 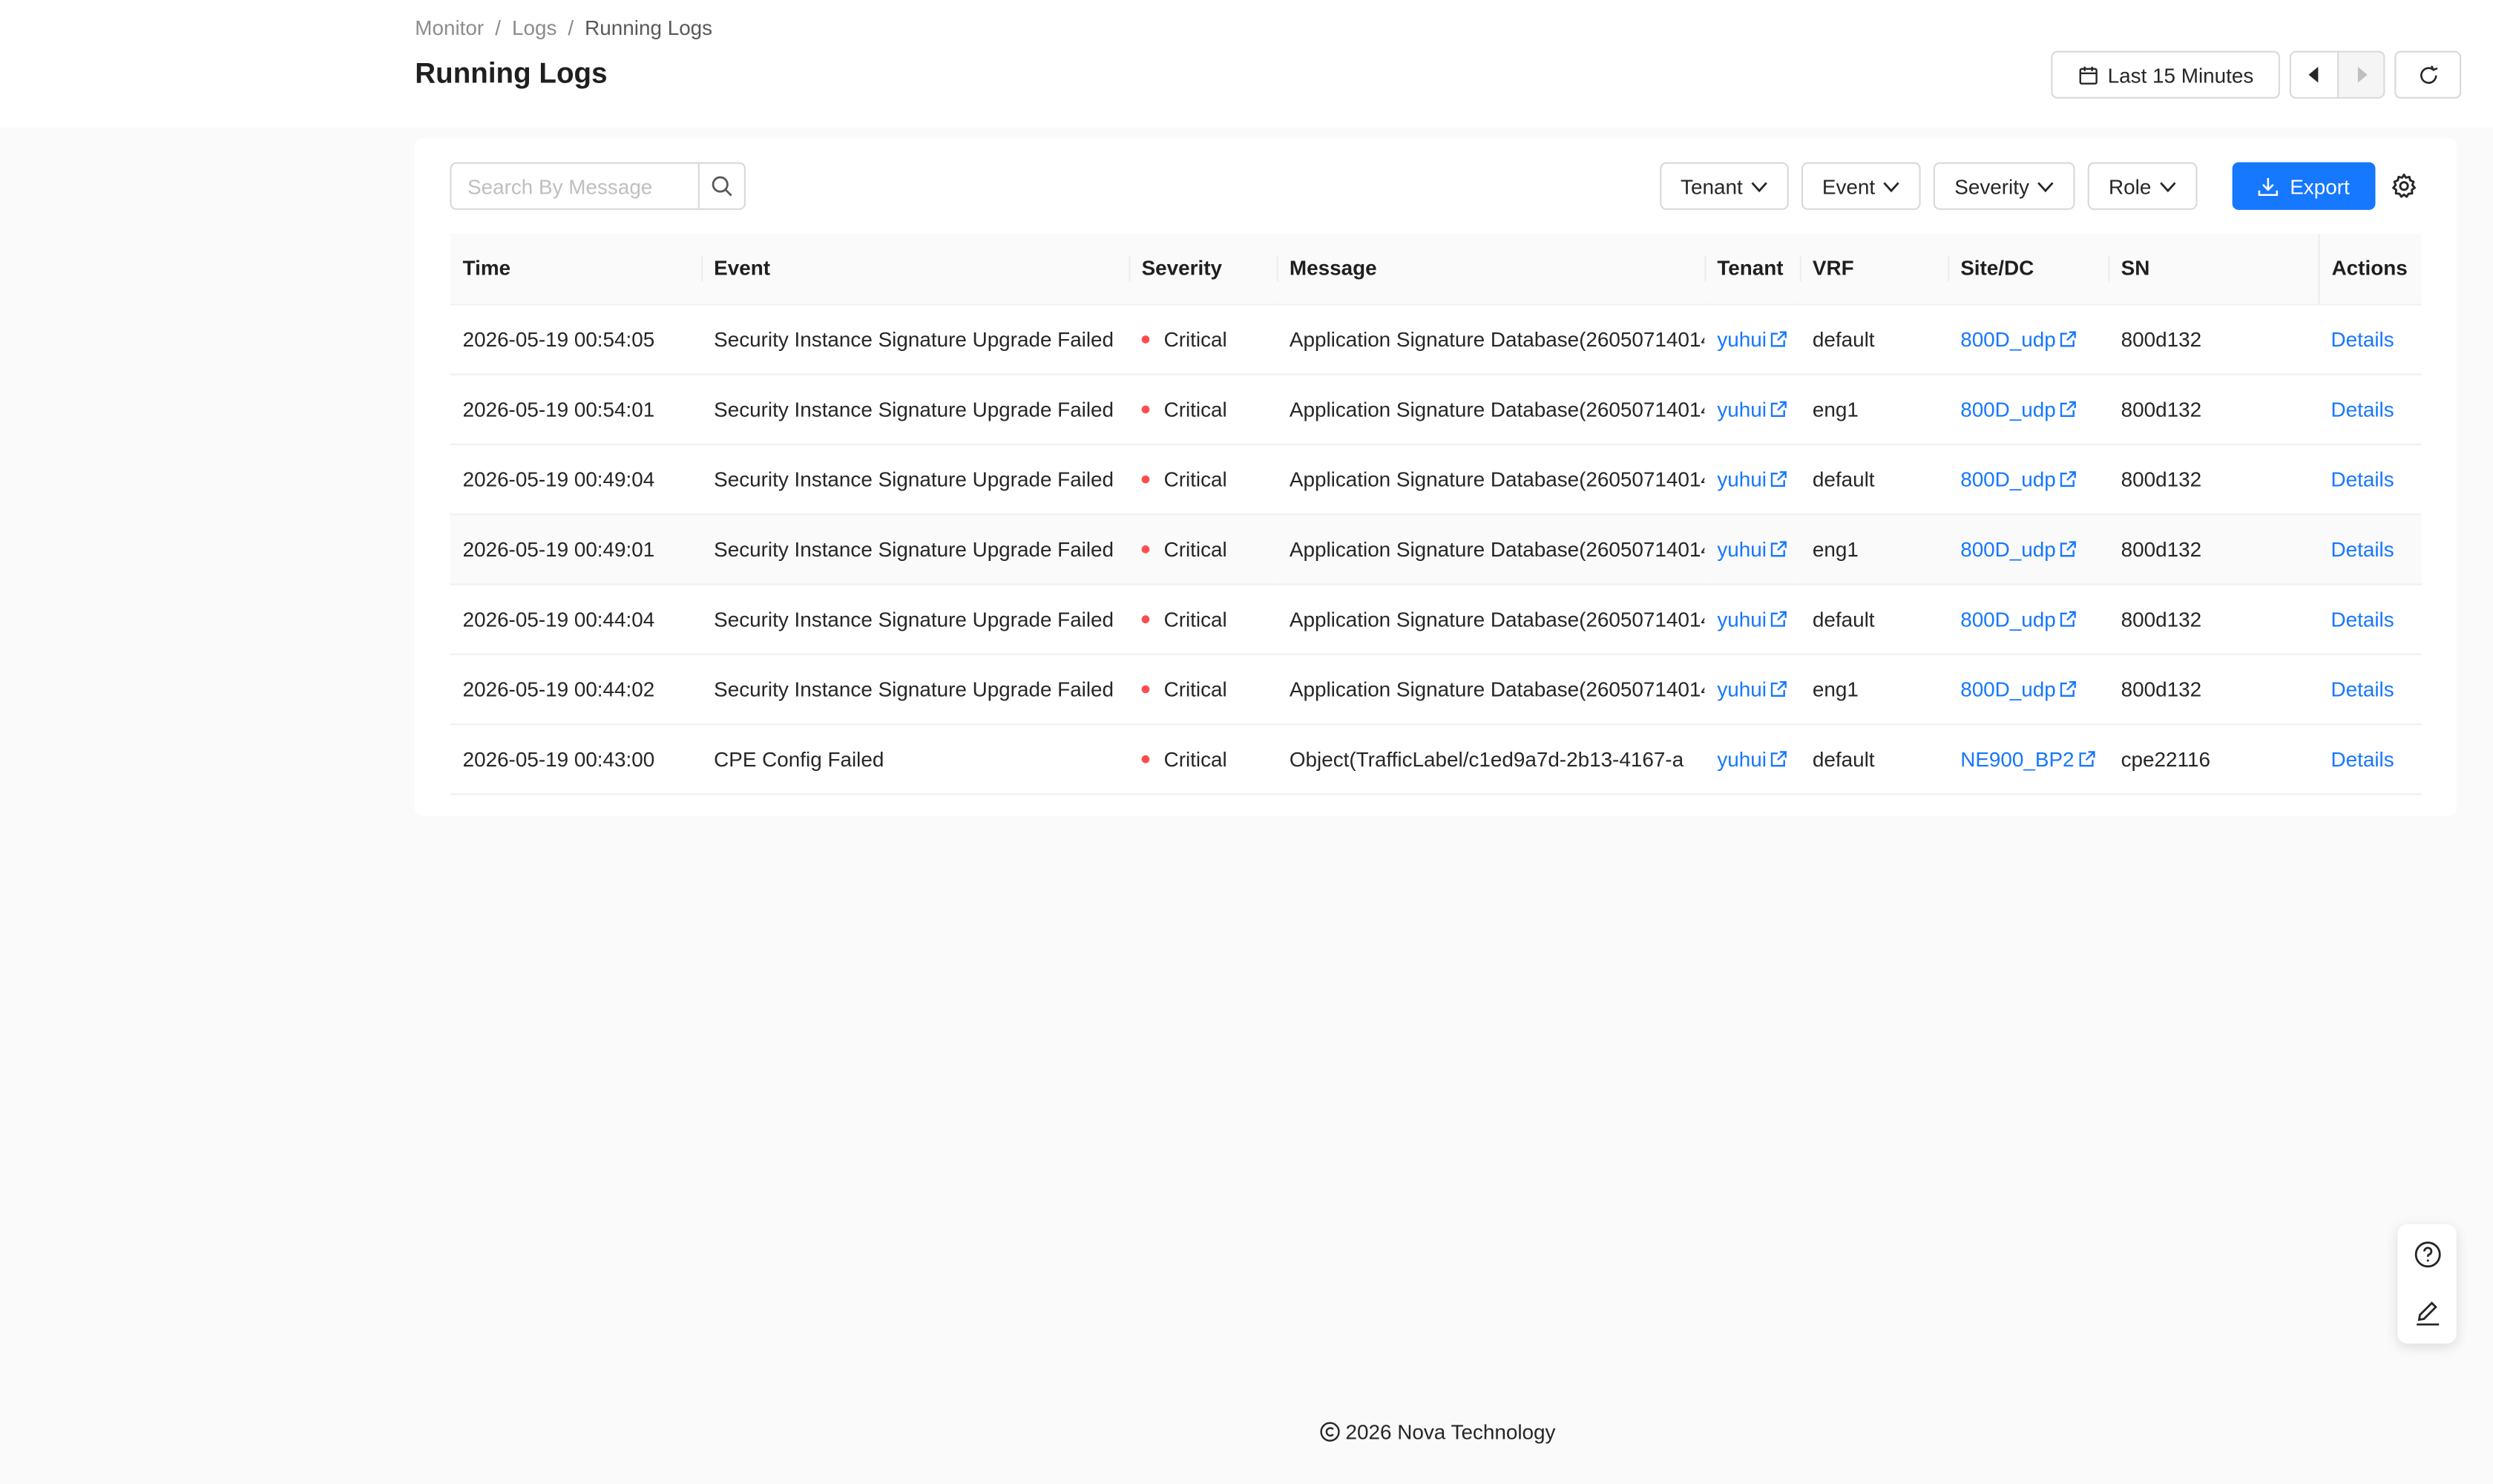 What do you see at coordinates (574, 186) in the screenshot?
I see `search-input` at bounding box center [574, 186].